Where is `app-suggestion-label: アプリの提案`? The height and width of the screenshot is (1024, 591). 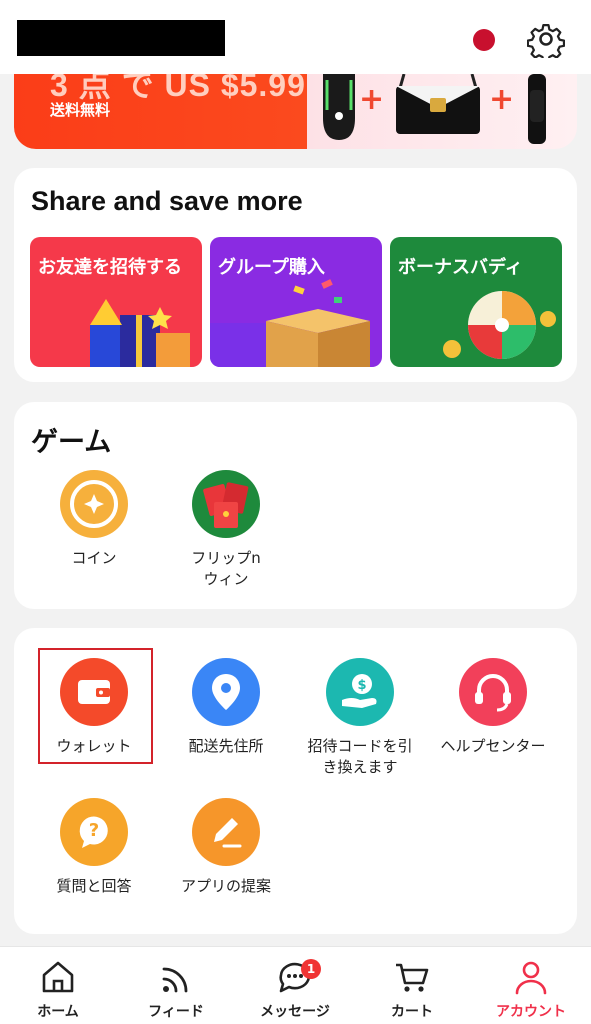 app-suggestion-label: アプリの提案 is located at coordinates (225, 886).